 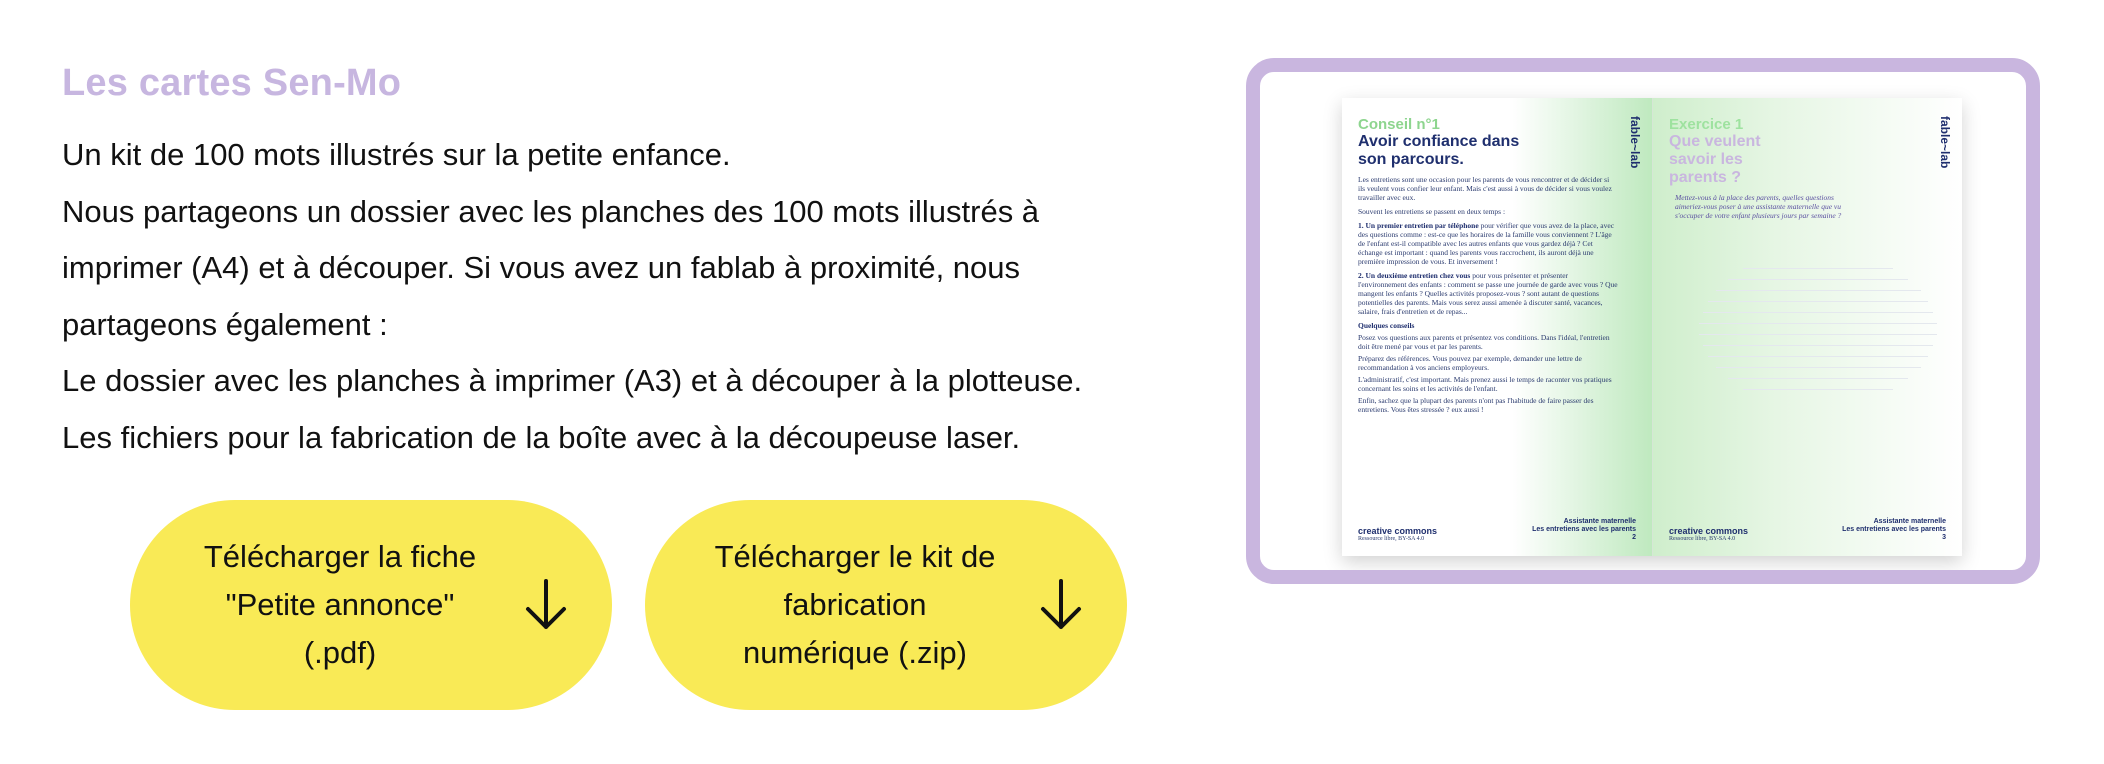 What do you see at coordinates (1414, 275) in the screenshot?
I see `step2-bold: 2. Un deuxième entretien chez vous` at bounding box center [1414, 275].